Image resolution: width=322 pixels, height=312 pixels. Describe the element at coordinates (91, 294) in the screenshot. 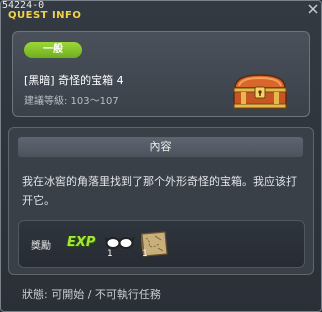

I see `quest-status: 狀態: 可開始 / 不可執行任務` at that location.